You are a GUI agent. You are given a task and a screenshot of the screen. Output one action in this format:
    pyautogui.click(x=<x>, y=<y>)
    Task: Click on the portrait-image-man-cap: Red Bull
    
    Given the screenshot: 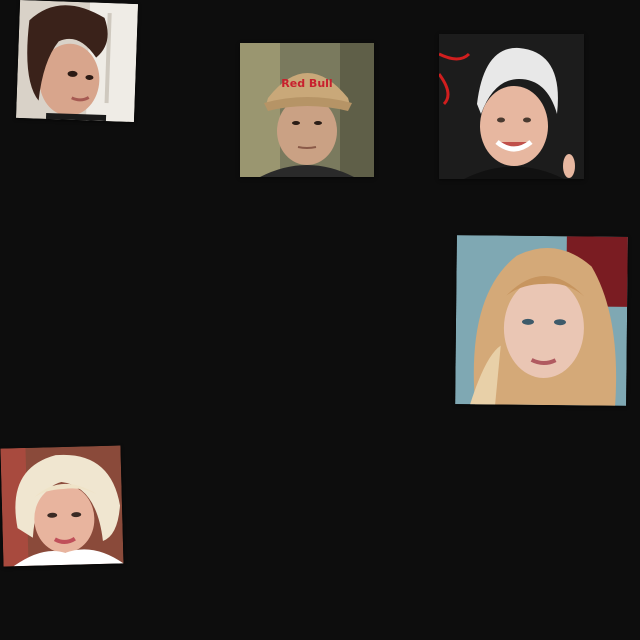 What is the action you would take?
    pyautogui.click(x=307, y=110)
    